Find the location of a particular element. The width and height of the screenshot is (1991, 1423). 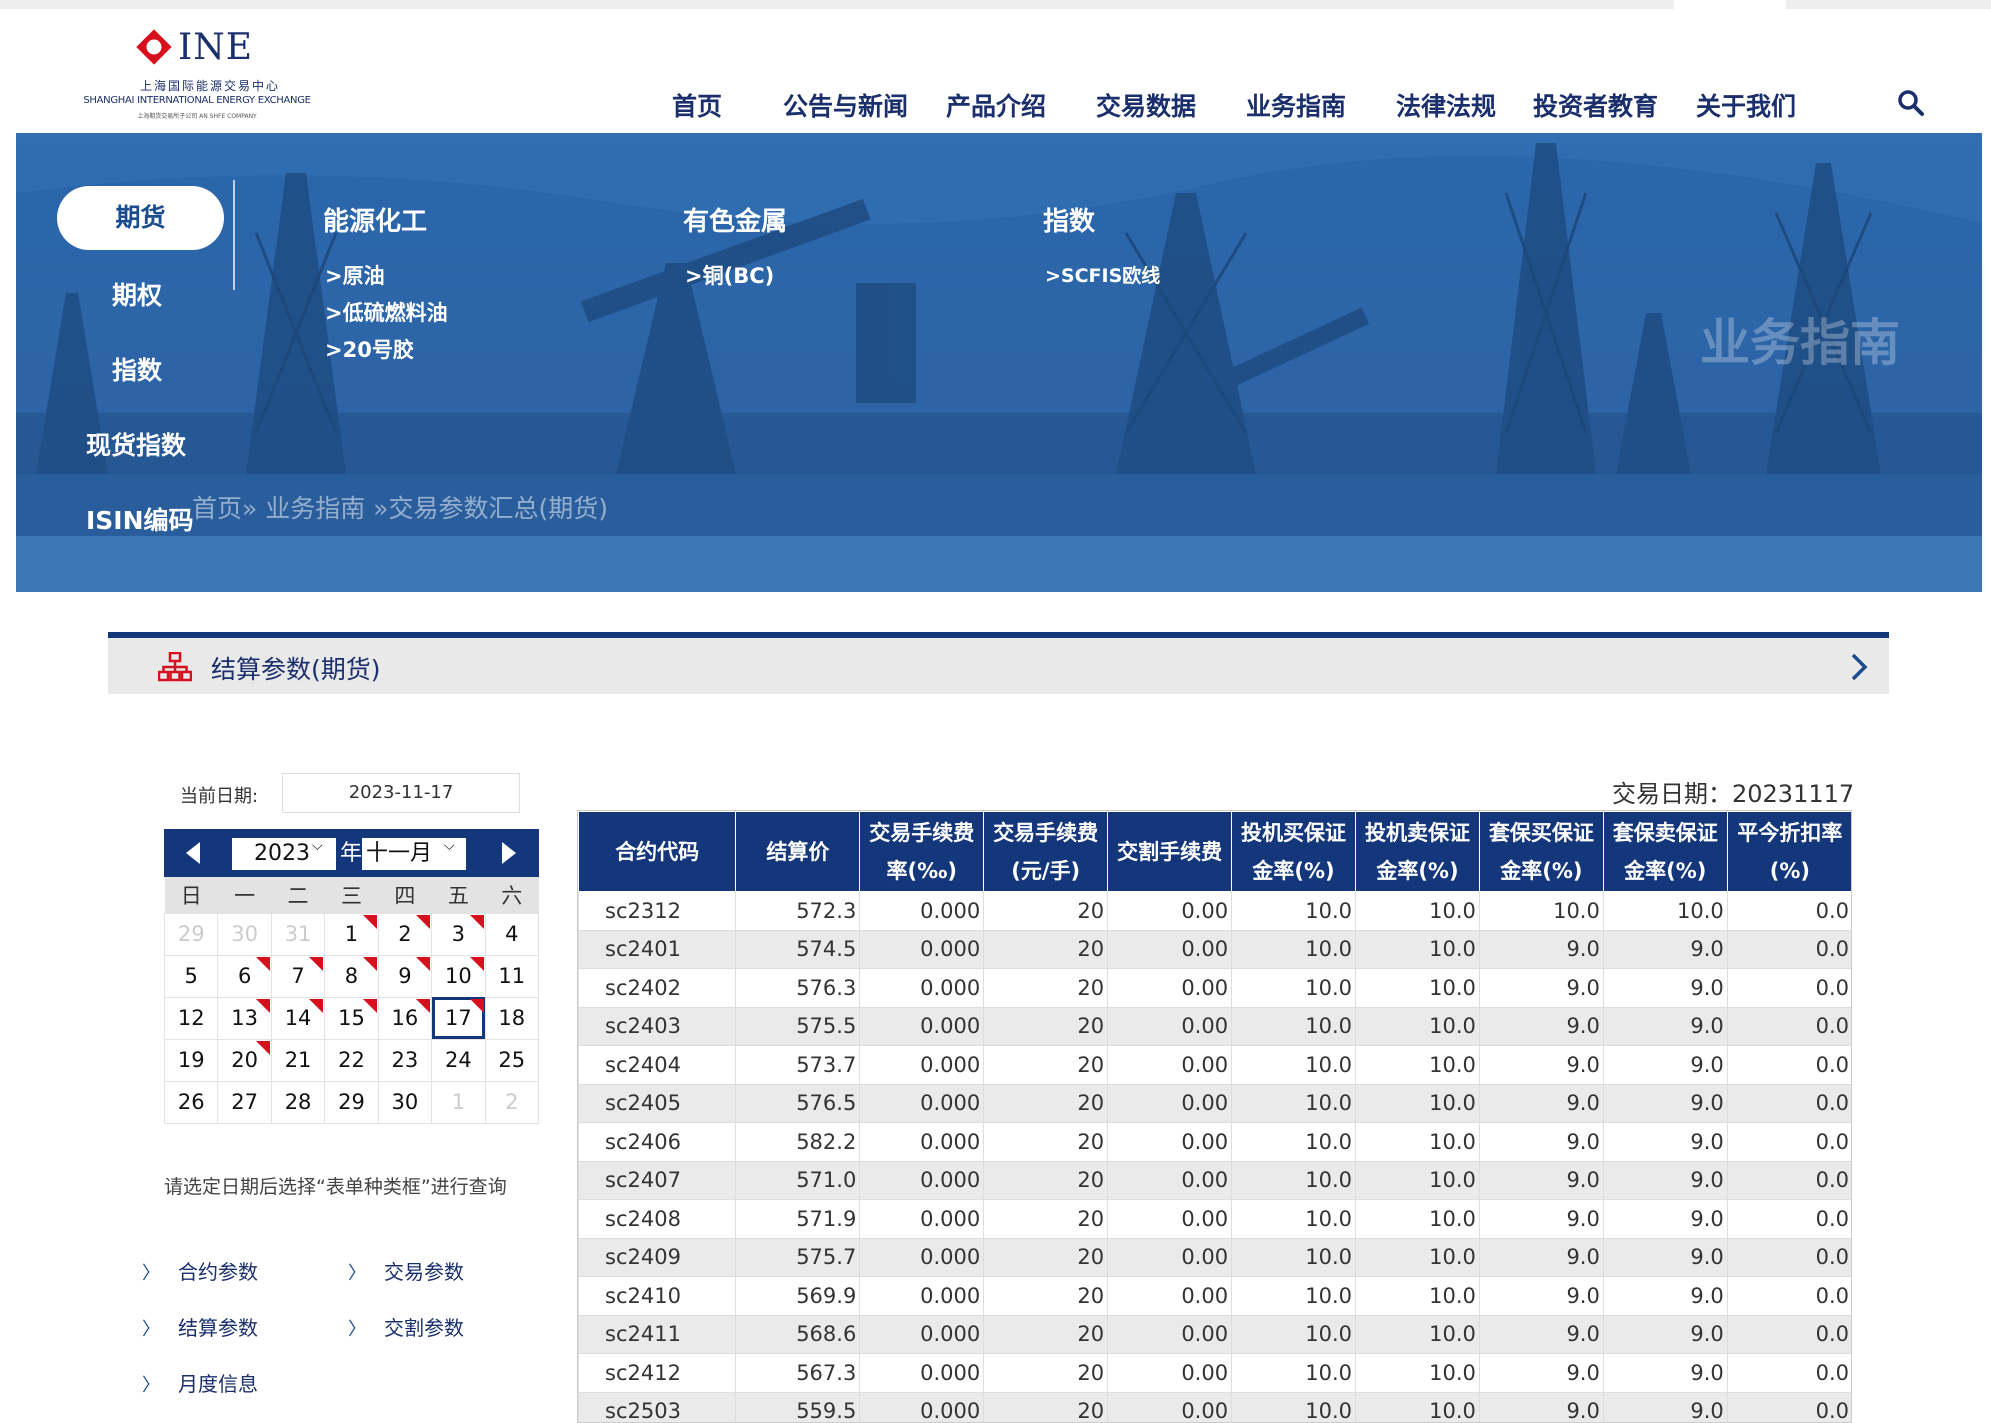

side-item-isin: ISIN编码 is located at coordinates (140, 519).